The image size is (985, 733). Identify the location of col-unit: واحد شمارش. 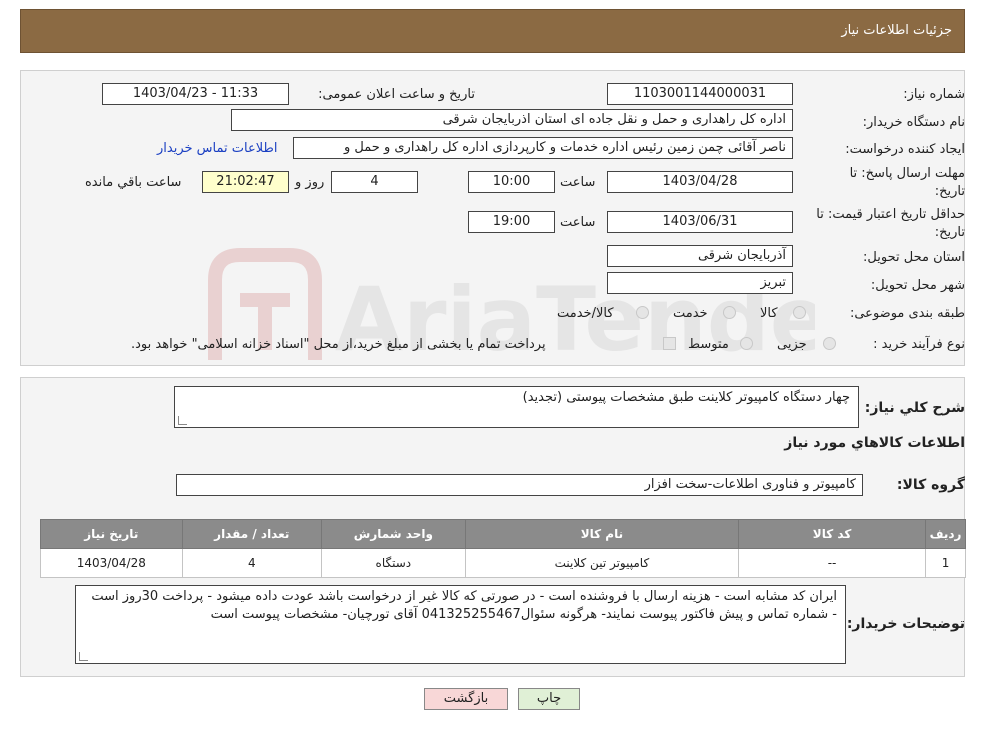
(393, 534).